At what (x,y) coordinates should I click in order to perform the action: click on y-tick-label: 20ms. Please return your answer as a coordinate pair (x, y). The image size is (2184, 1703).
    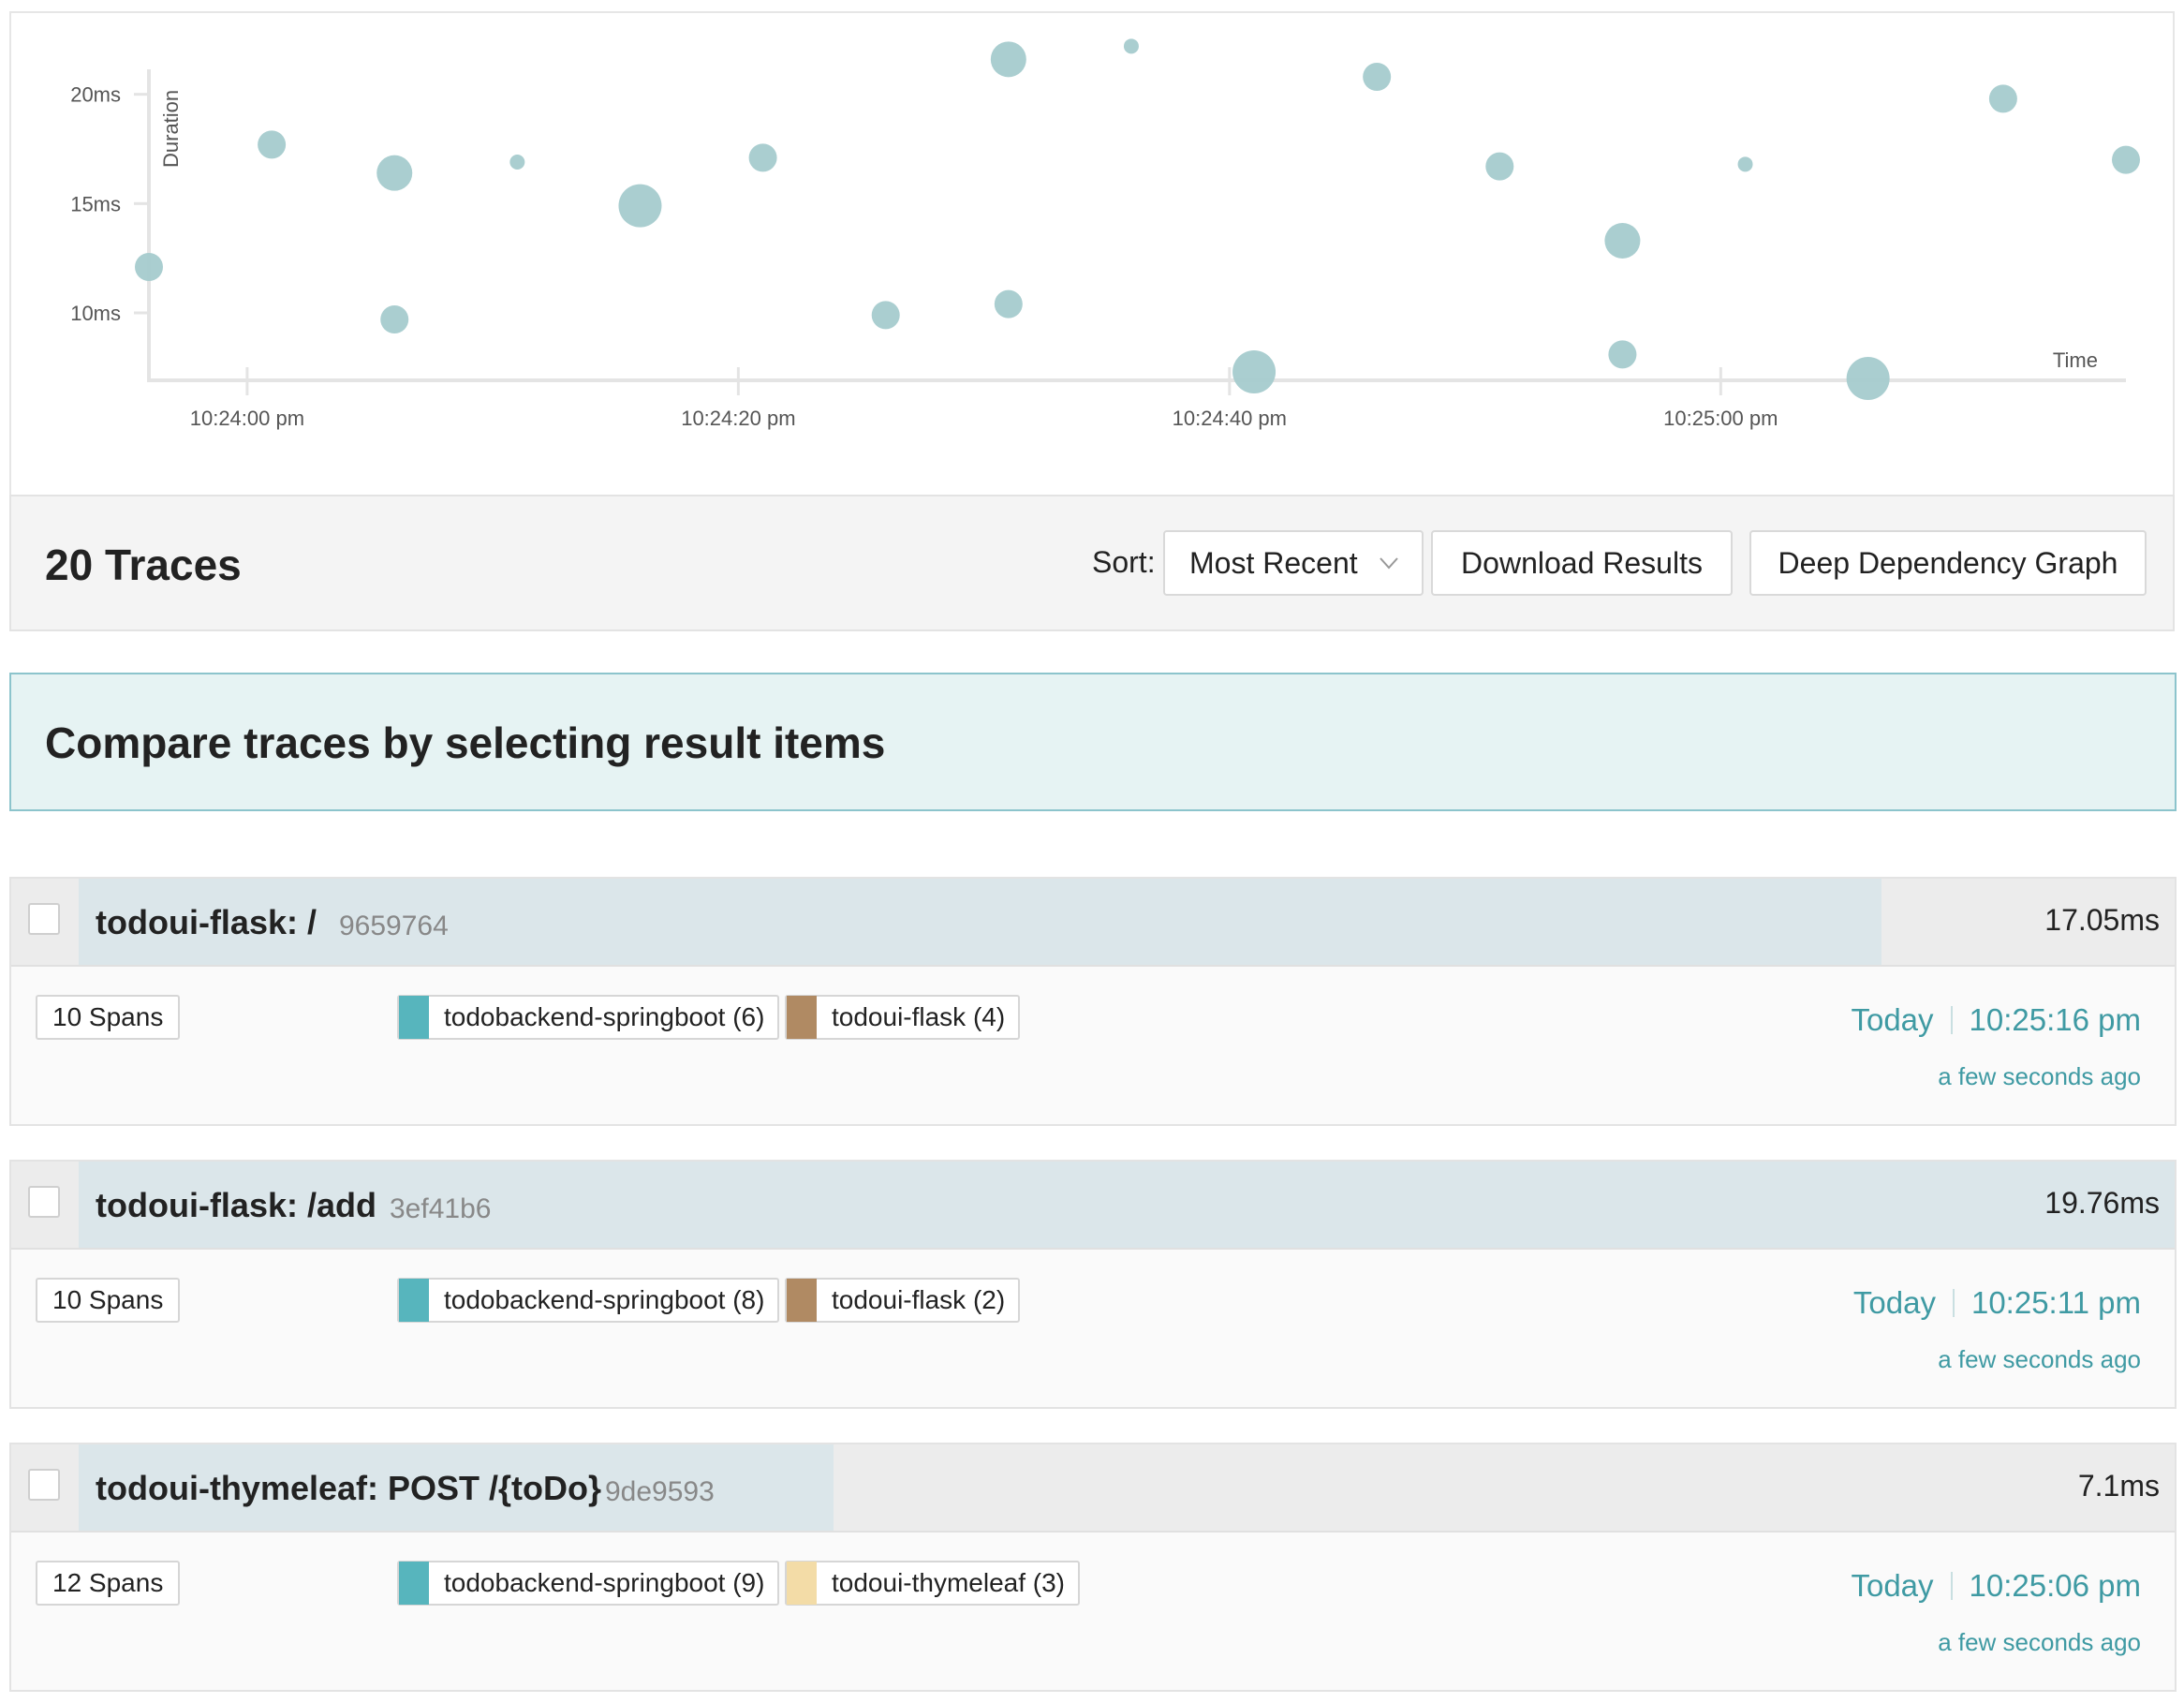
    Looking at the image, I should click on (95, 95).